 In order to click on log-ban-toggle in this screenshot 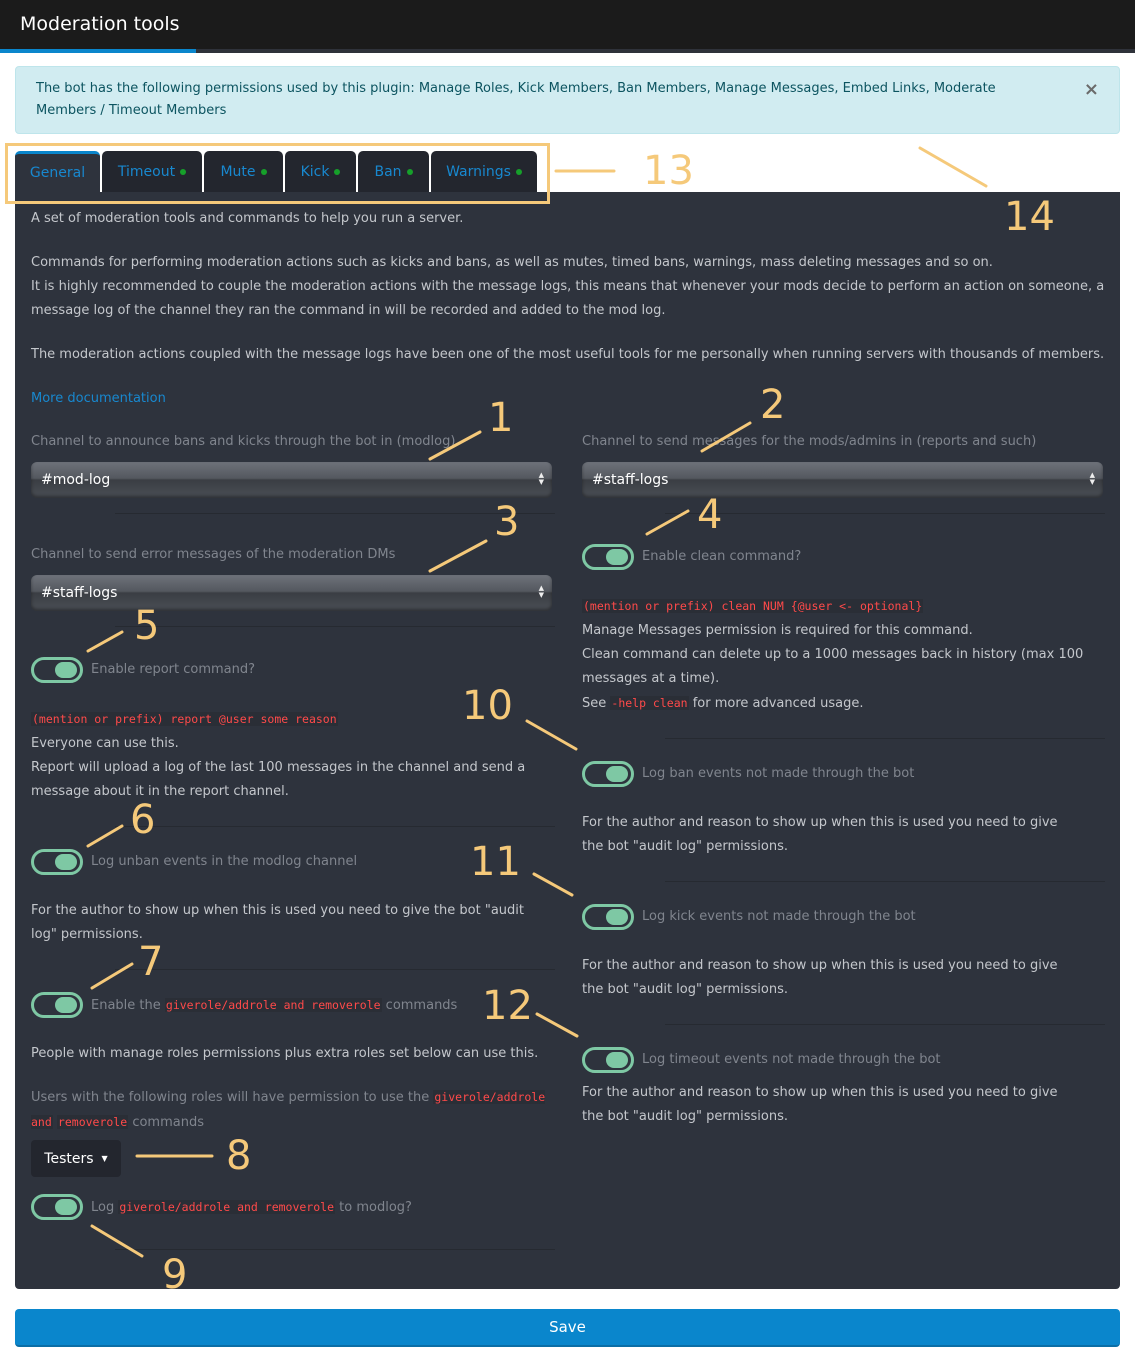, I will do `click(608, 774)`.